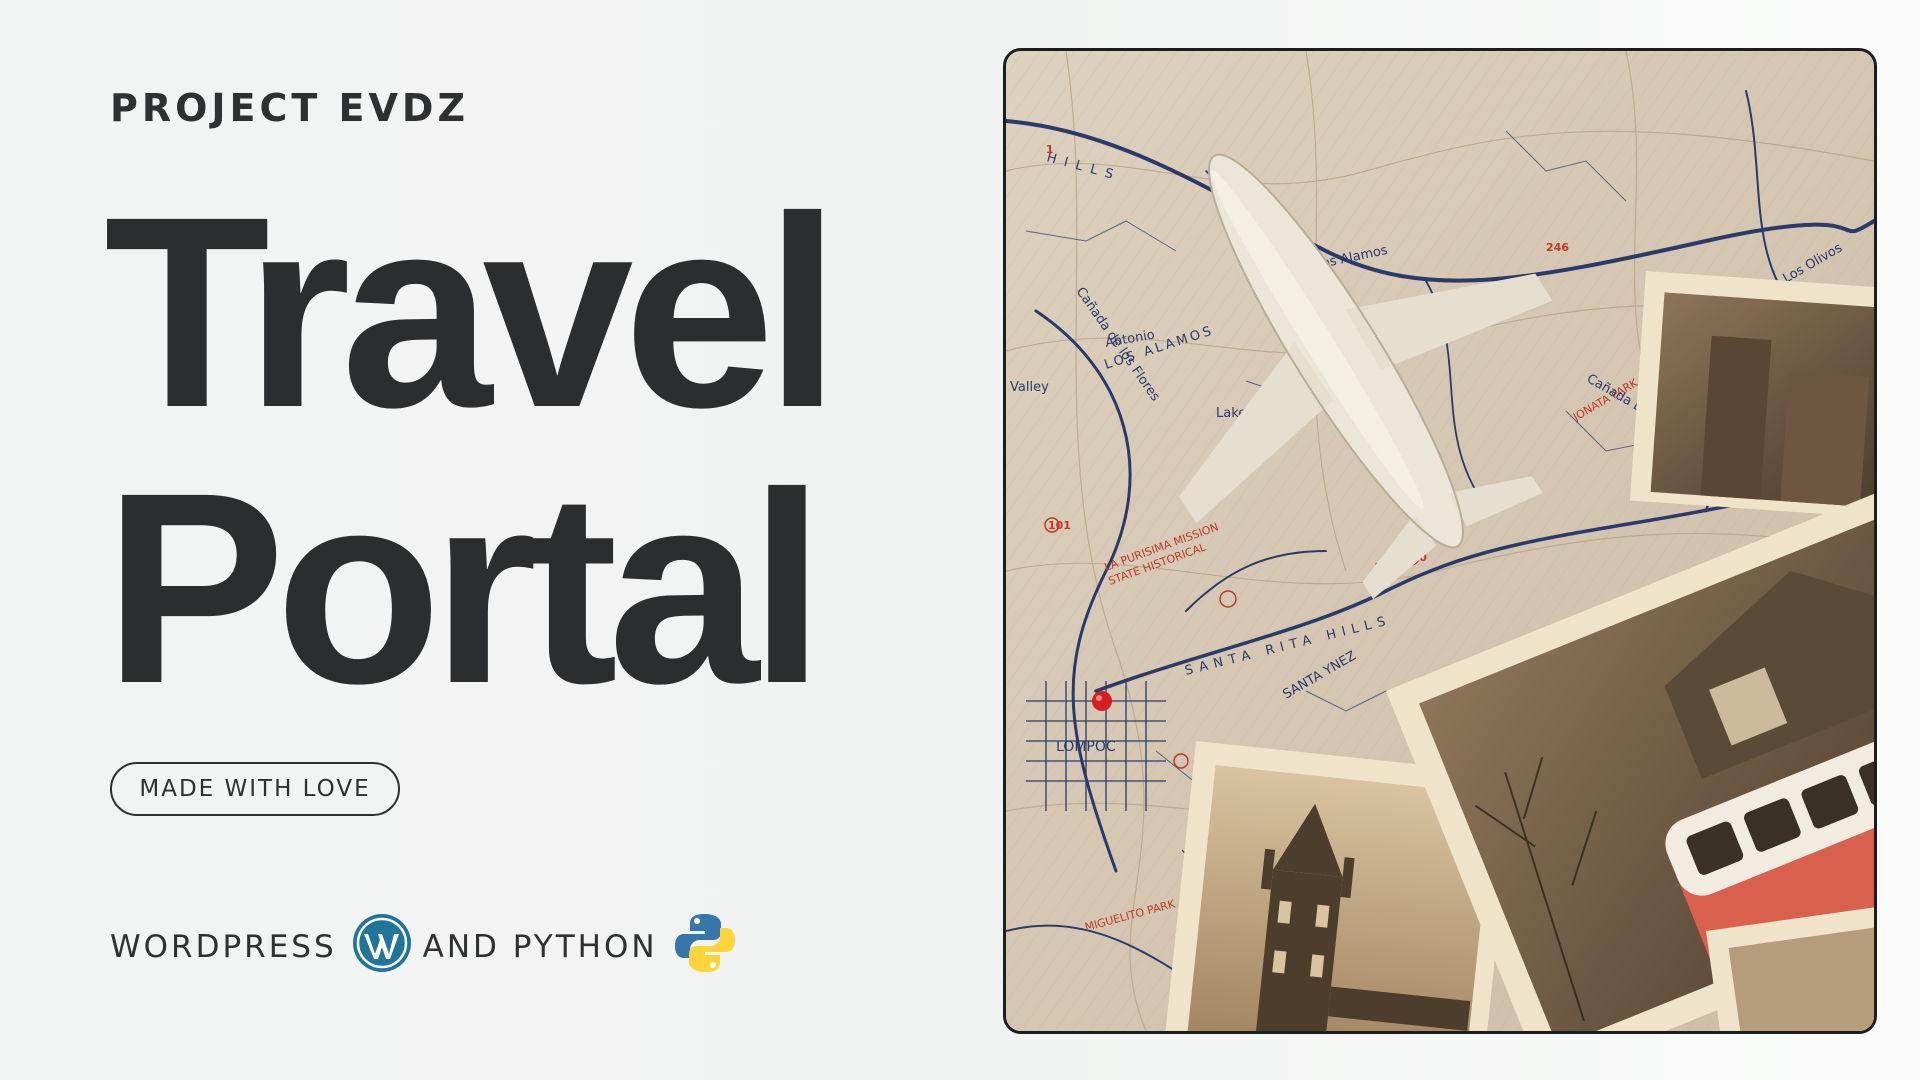 The image size is (1920, 1080). I want to click on svg-text: 101, so click(1059, 525).